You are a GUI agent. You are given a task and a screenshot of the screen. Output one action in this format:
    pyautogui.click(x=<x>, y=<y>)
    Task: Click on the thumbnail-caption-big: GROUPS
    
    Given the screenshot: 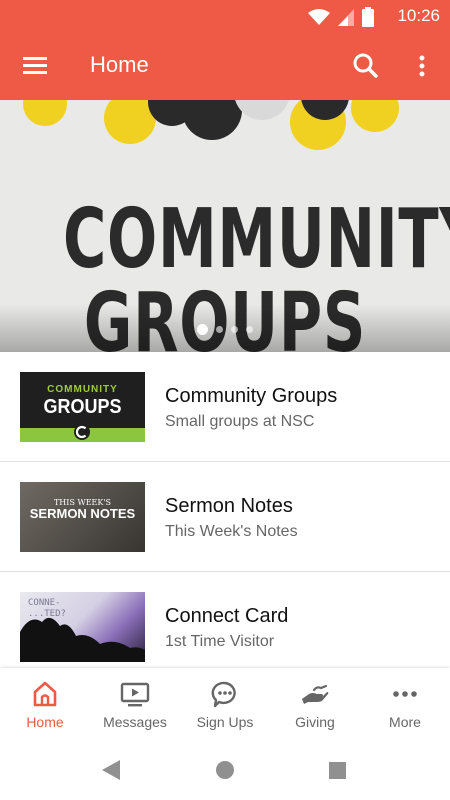 What is the action you would take?
    pyautogui.click(x=82, y=407)
    